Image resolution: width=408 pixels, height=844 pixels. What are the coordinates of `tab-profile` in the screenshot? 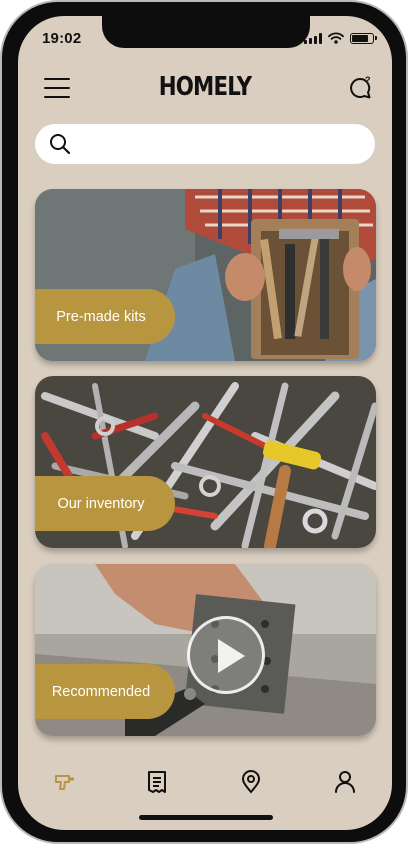 It's located at (345, 782).